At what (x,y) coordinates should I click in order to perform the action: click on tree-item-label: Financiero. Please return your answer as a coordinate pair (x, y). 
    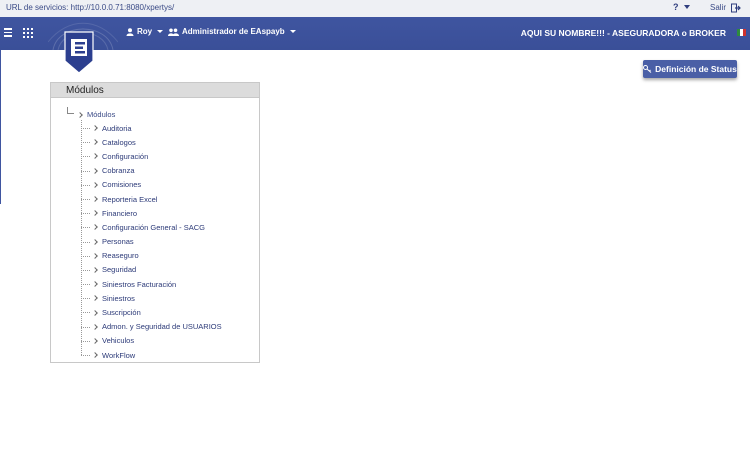
    Looking at the image, I should click on (120, 213).